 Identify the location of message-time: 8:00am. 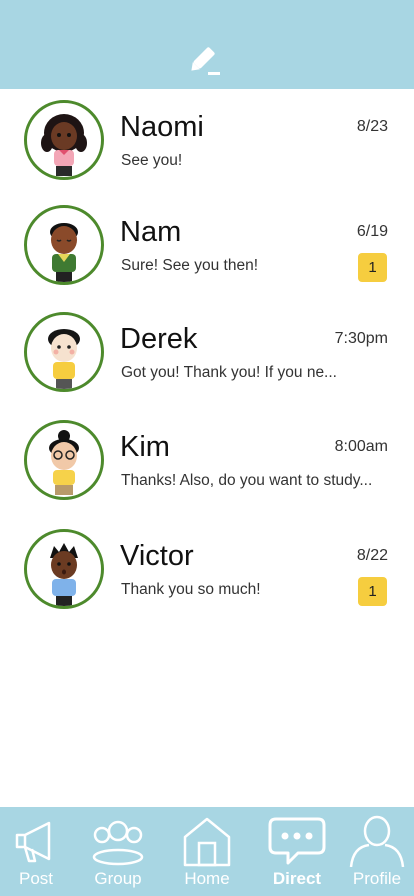
(361, 446).